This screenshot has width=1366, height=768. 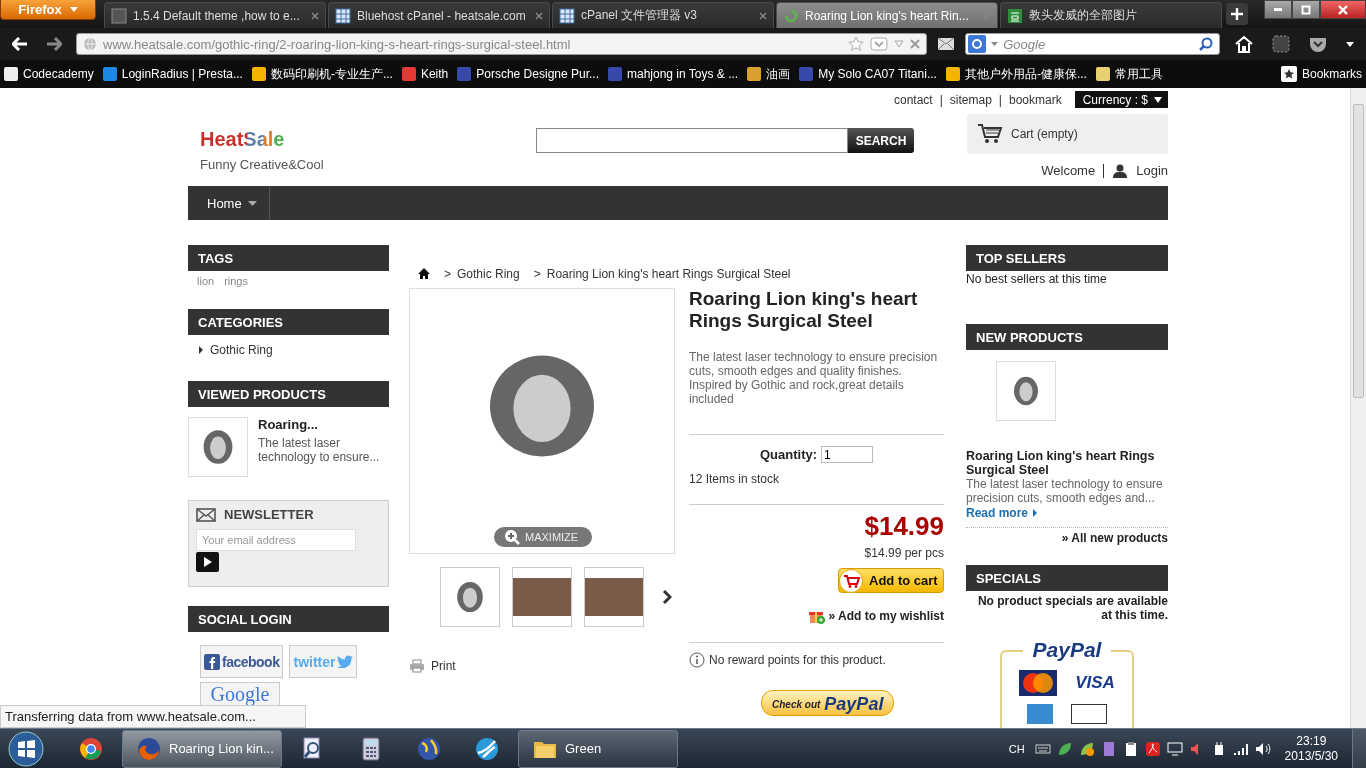 I want to click on breadcrumb-item: Roaring Lion king's heart Rings Surgical Steel, so click(x=668, y=273).